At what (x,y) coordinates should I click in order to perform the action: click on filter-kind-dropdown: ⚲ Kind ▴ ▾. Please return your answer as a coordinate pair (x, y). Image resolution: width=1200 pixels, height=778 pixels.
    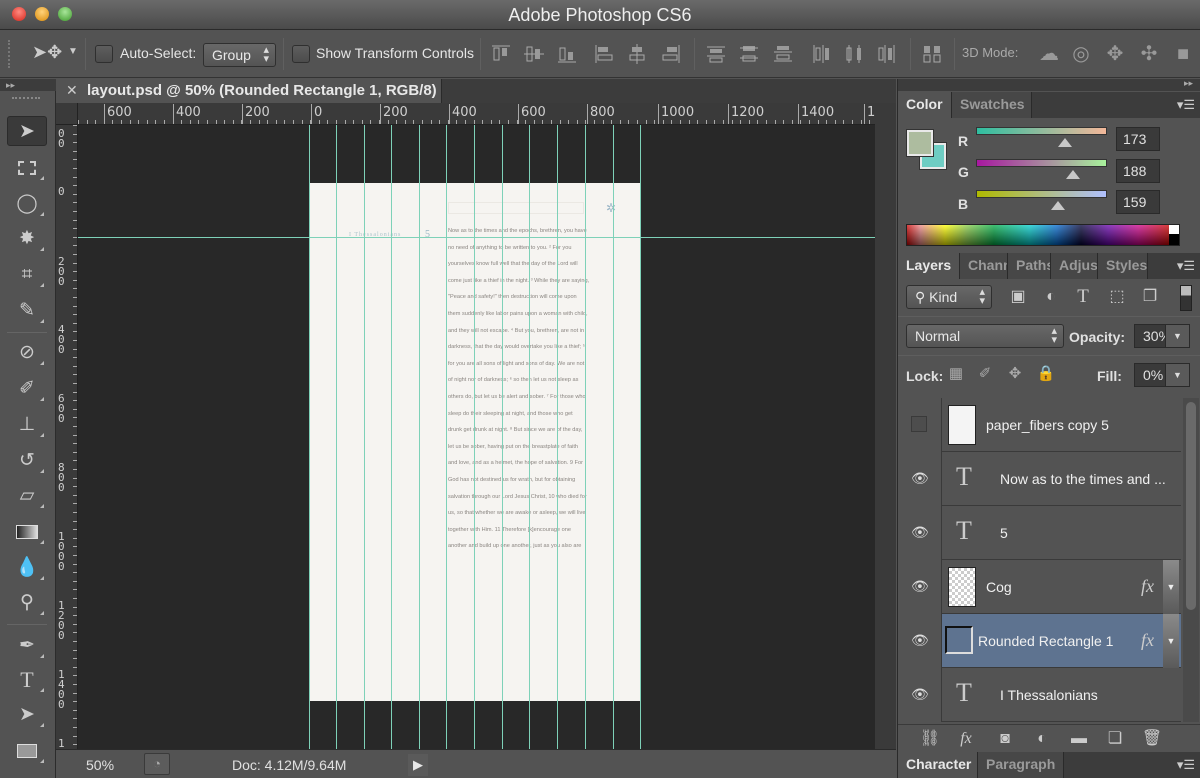
    Looking at the image, I should click on (949, 297).